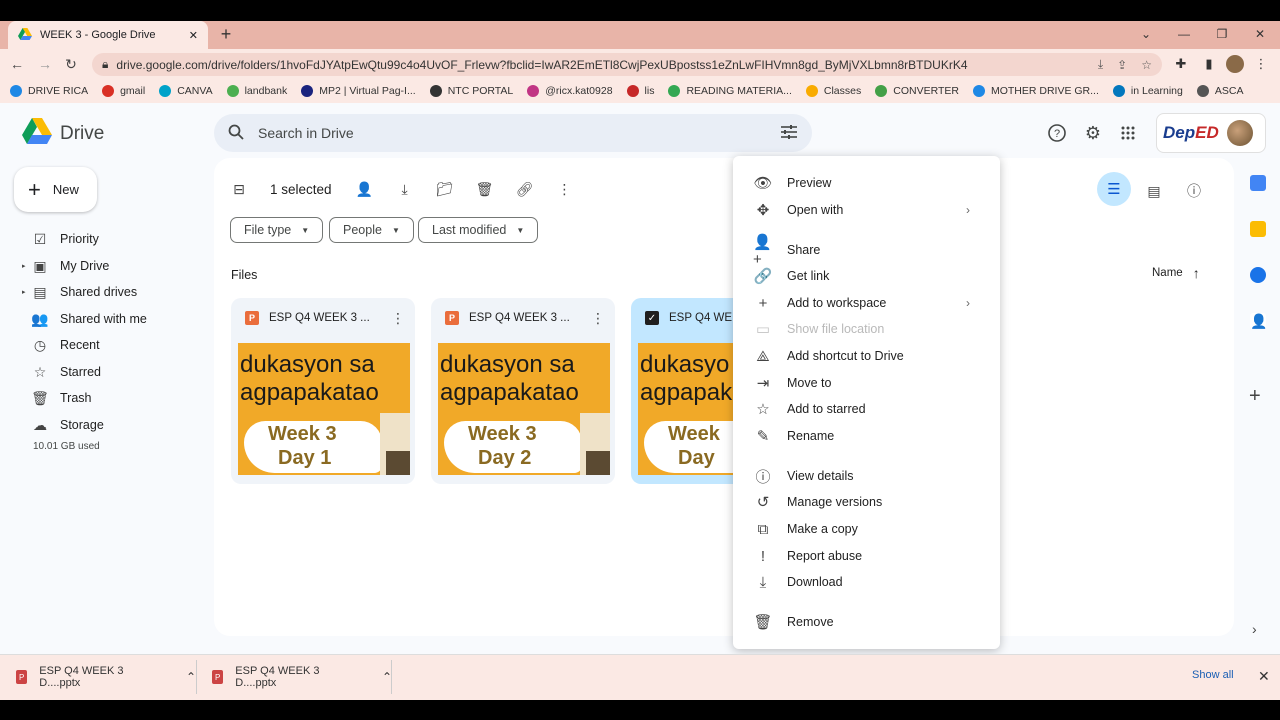  I want to click on forward-icon: →, so click(45, 64).